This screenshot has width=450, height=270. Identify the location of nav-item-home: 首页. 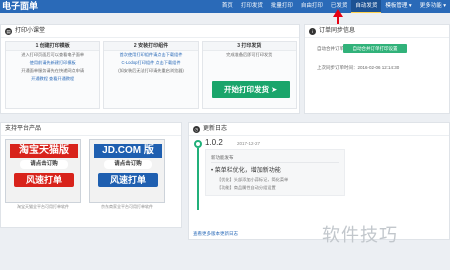
(227, 6).